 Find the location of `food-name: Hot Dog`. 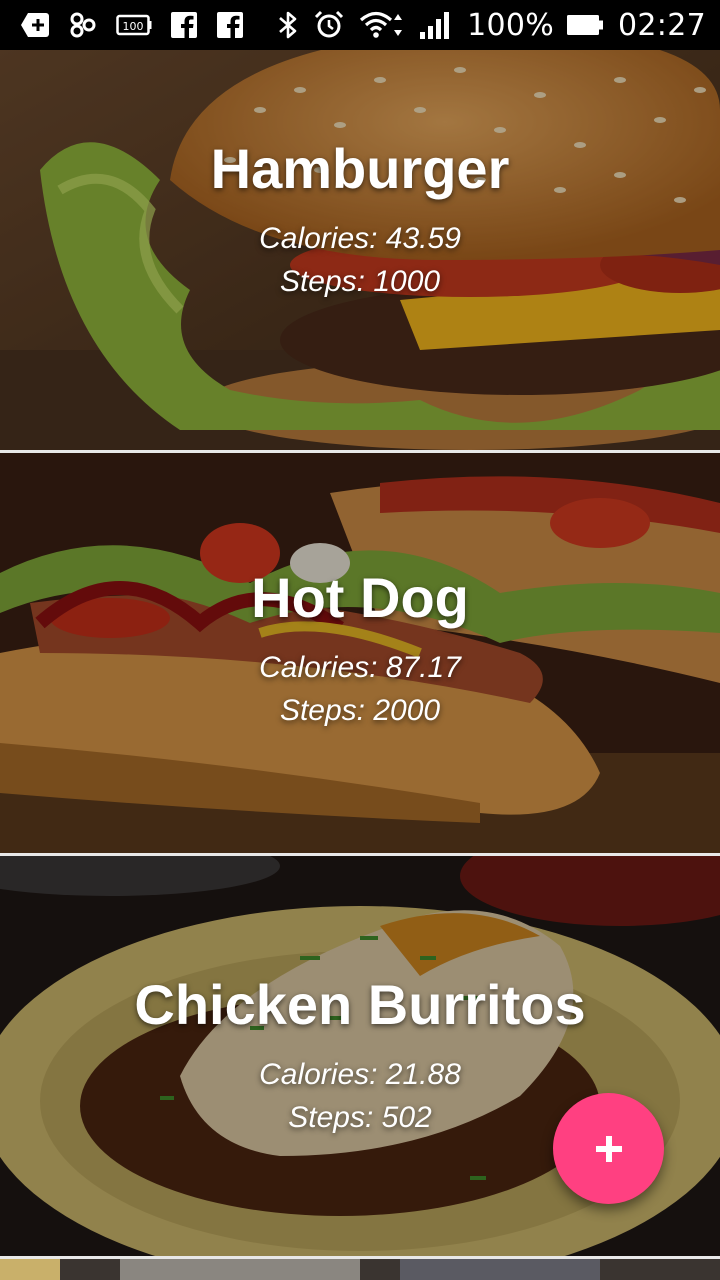

food-name: Hot Dog is located at coordinates (360, 597).